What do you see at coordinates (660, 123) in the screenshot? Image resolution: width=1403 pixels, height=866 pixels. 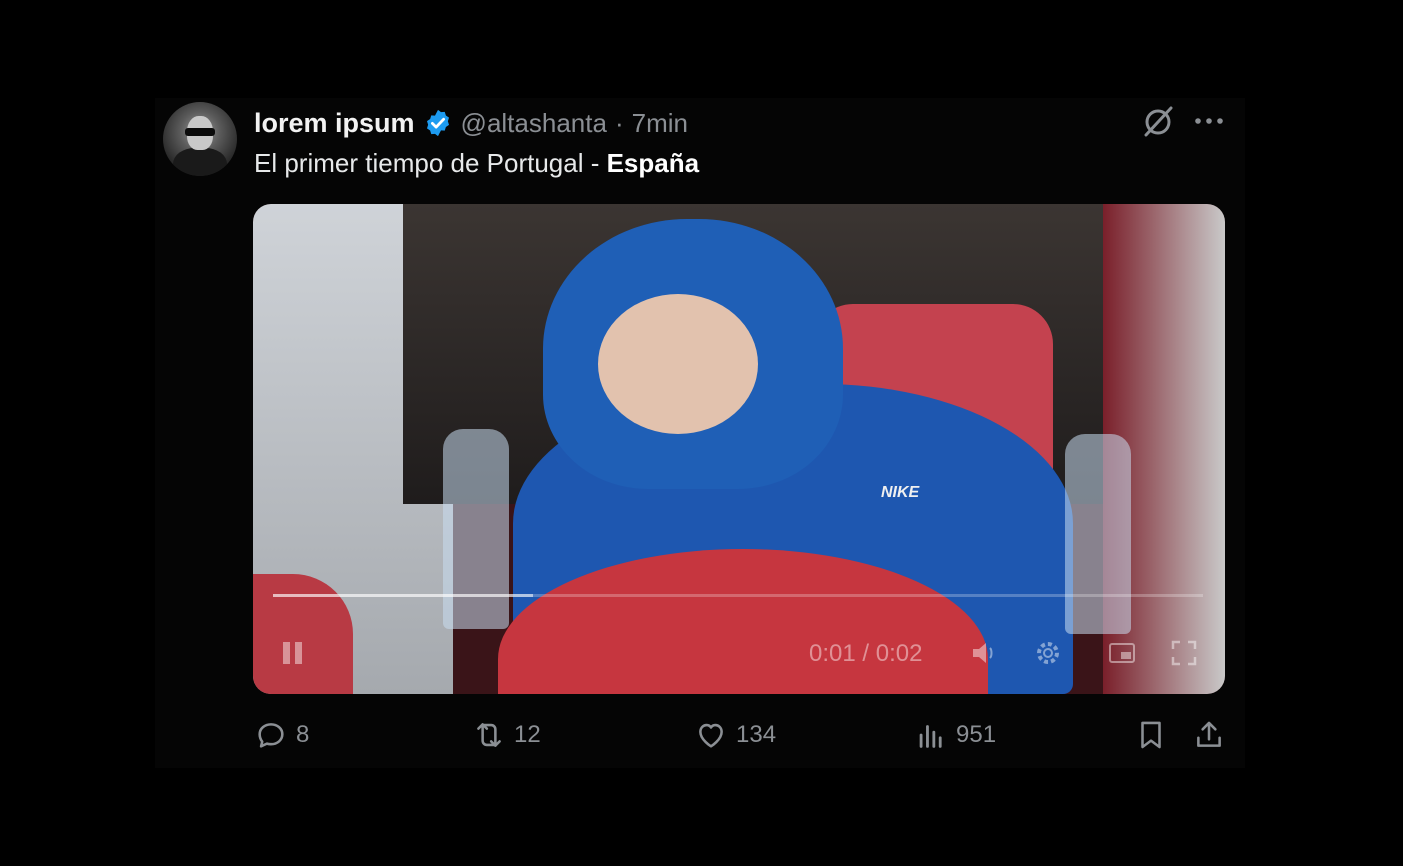 I see `tweet-time: 7min` at bounding box center [660, 123].